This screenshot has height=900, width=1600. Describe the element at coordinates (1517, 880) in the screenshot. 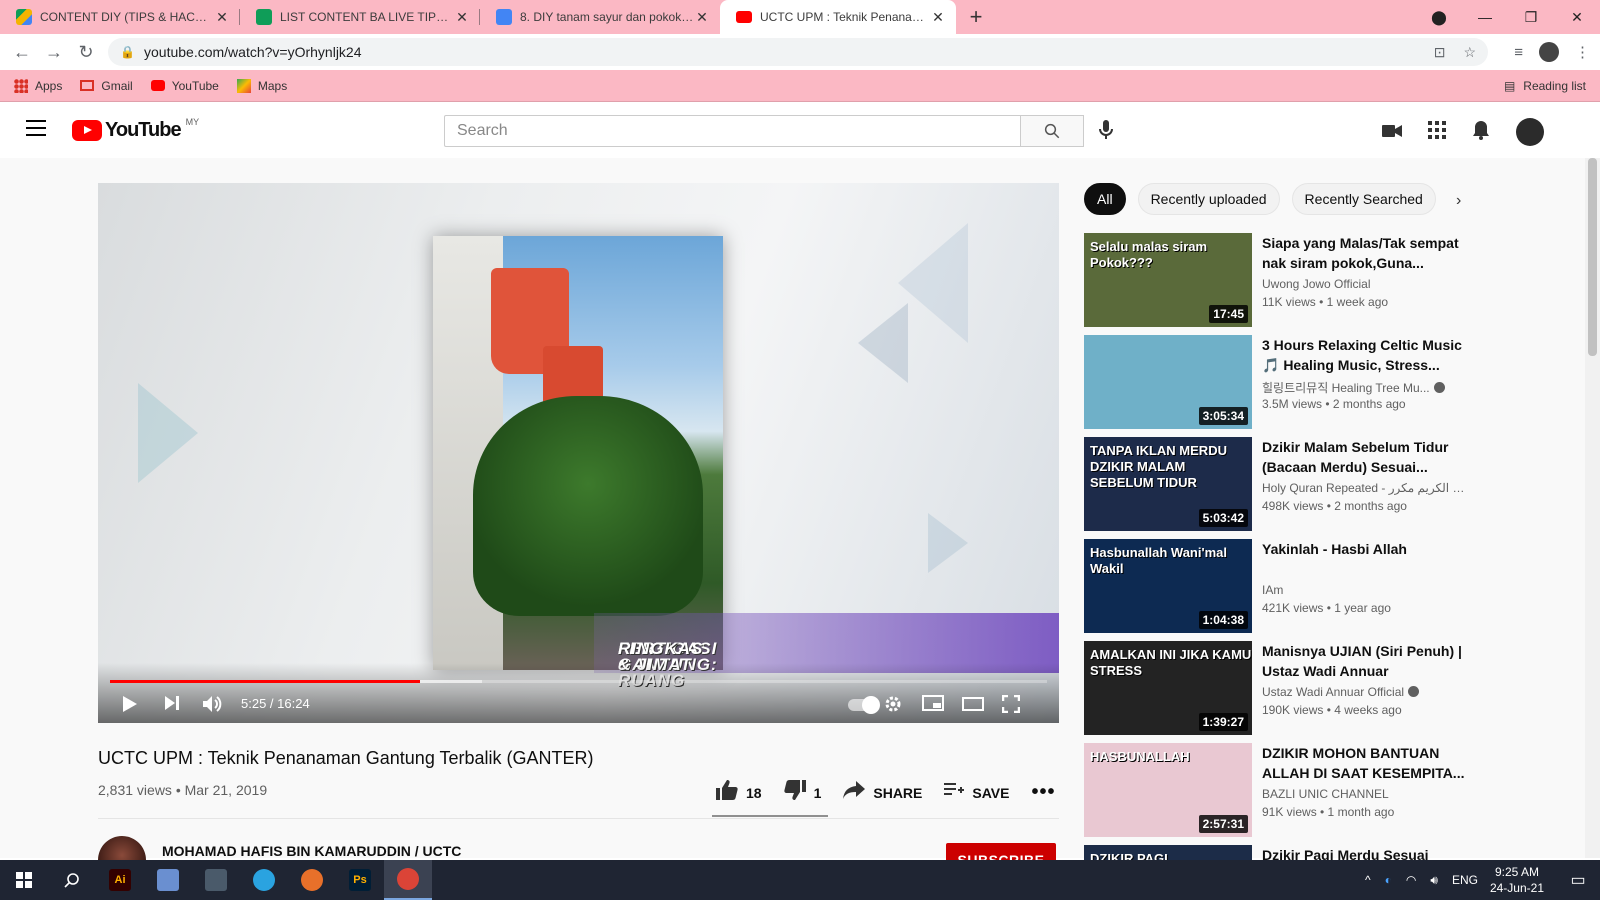

I see `clock: 9:25 AM 24-Jun-21` at that location.